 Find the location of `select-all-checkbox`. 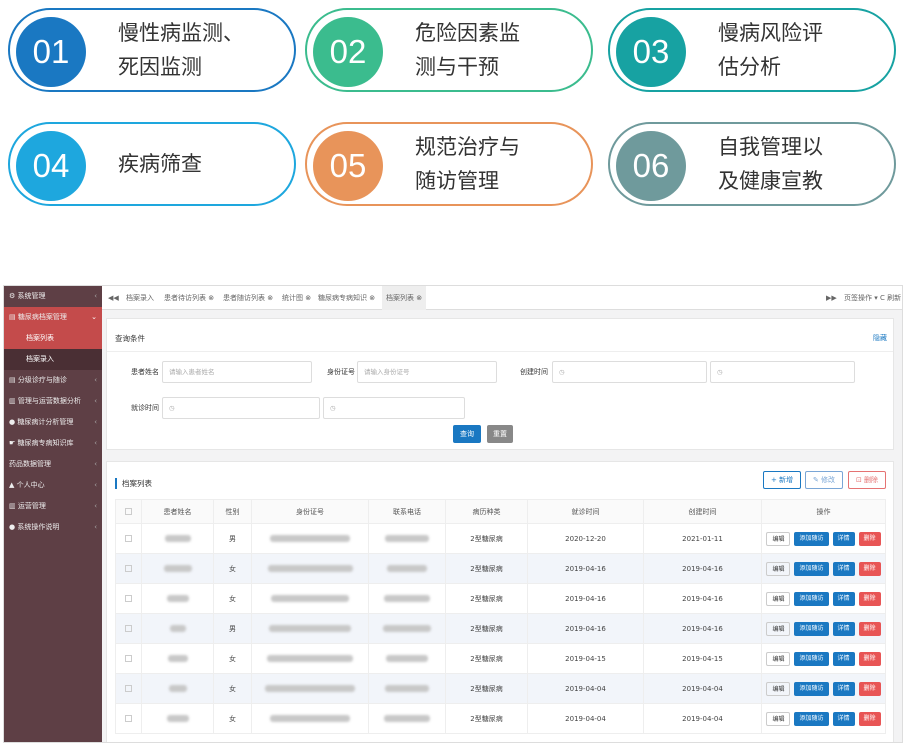

select-all-checkbox is located at coordinates (128, 511).